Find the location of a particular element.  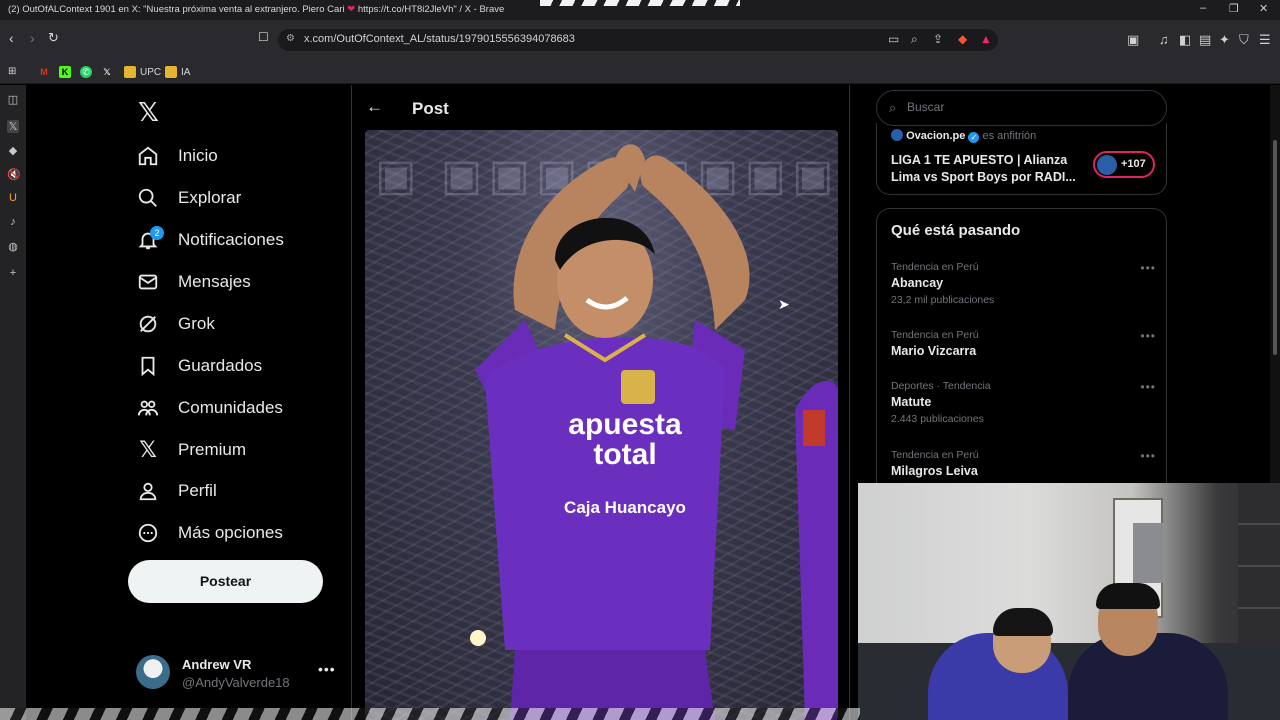

forward-icon: › is located at coordinates (32, 38).